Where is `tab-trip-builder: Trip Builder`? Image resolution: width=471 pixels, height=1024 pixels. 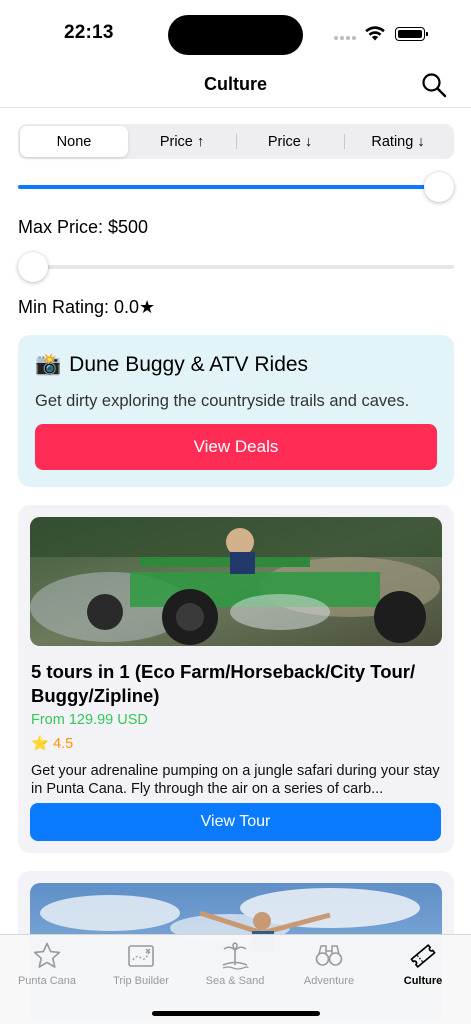 tab-trip-builder: Trip Builder is located at coordinates (141, 964).